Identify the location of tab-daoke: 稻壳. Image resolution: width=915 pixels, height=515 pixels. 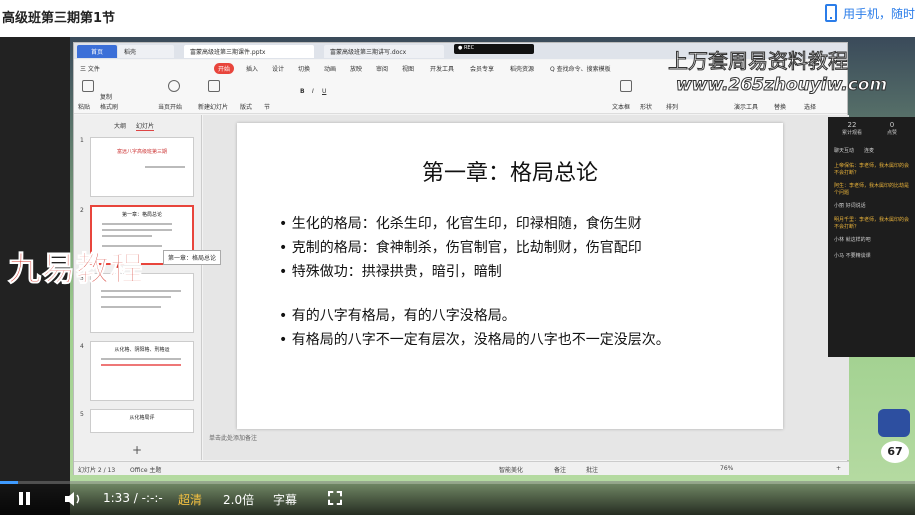
(146, 51).